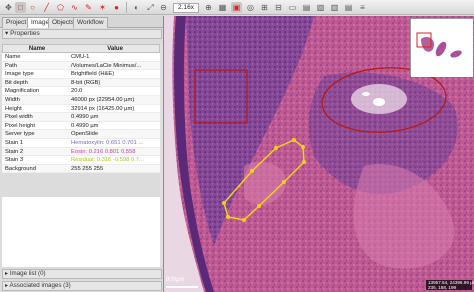 Image resolution: width=474 pixels, height=292 pixels. I want to click on column-header-value: Value, so click(113, 48).